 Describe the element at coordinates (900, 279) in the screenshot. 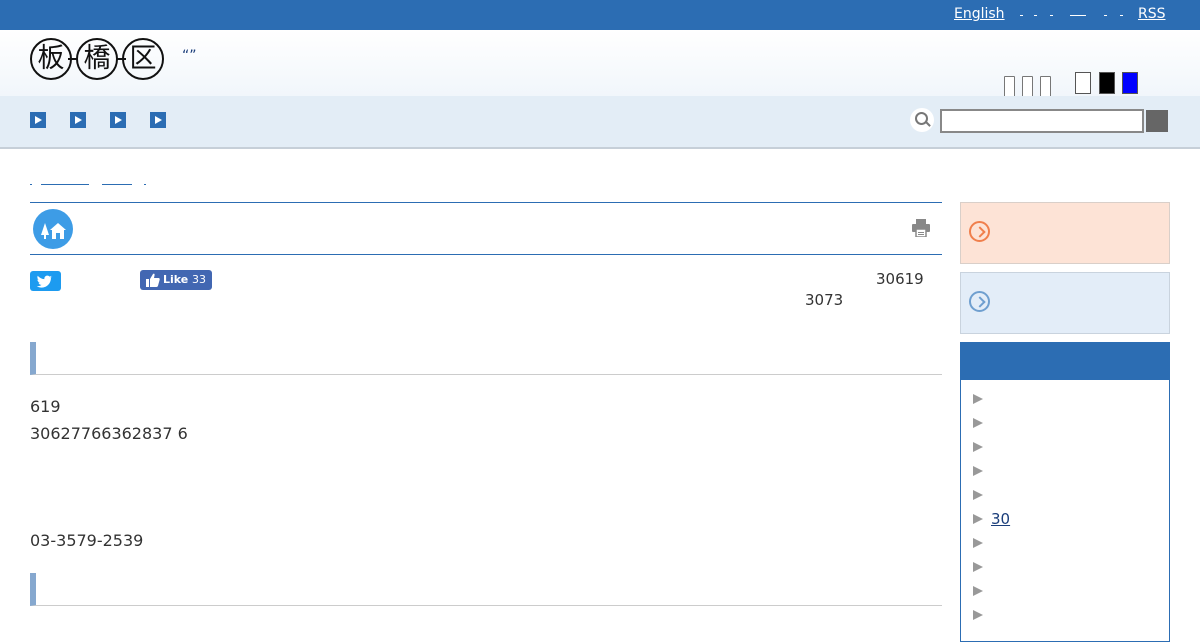

I see `published-date: 30619` at that location.